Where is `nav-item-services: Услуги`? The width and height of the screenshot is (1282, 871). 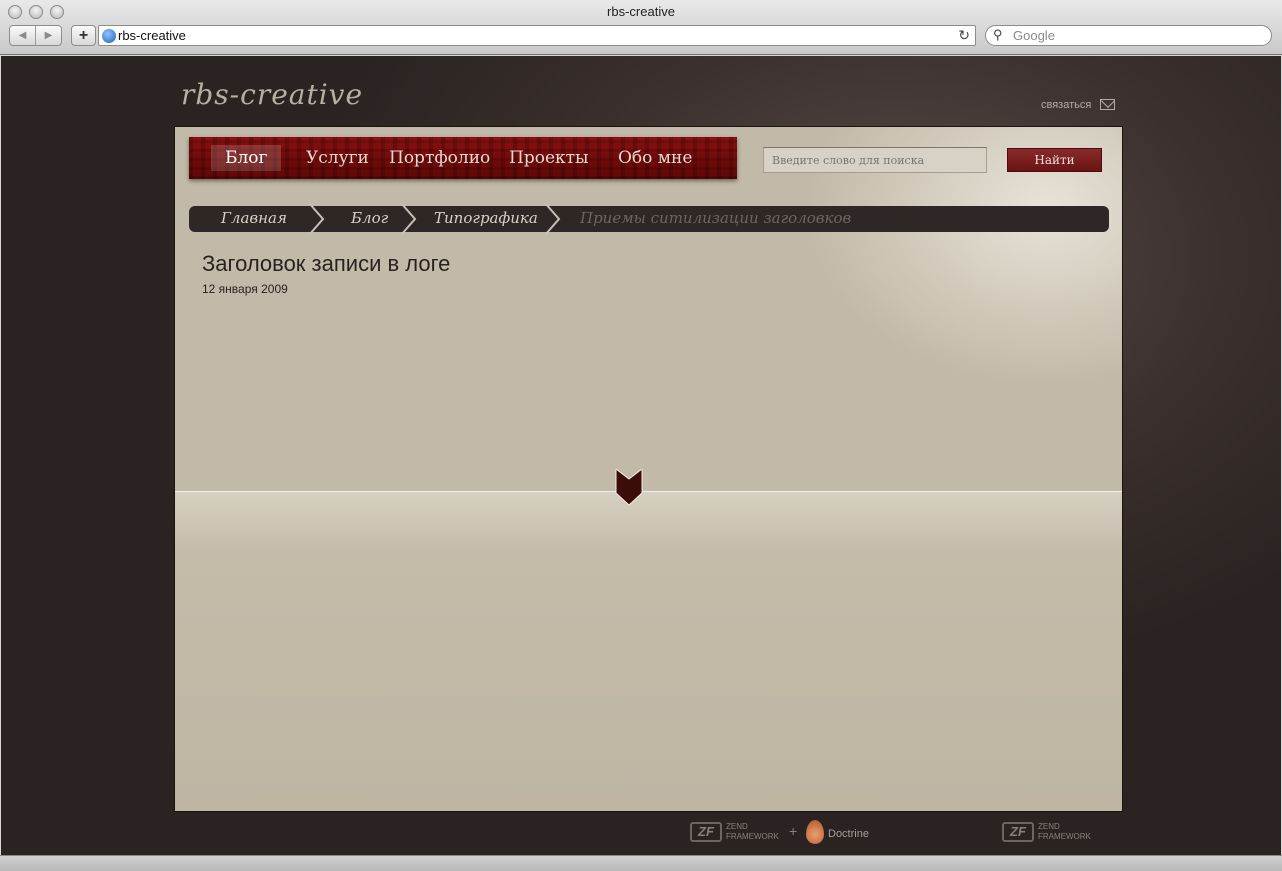
nav-item-services: Услуги is located at coordinates (337, 158).